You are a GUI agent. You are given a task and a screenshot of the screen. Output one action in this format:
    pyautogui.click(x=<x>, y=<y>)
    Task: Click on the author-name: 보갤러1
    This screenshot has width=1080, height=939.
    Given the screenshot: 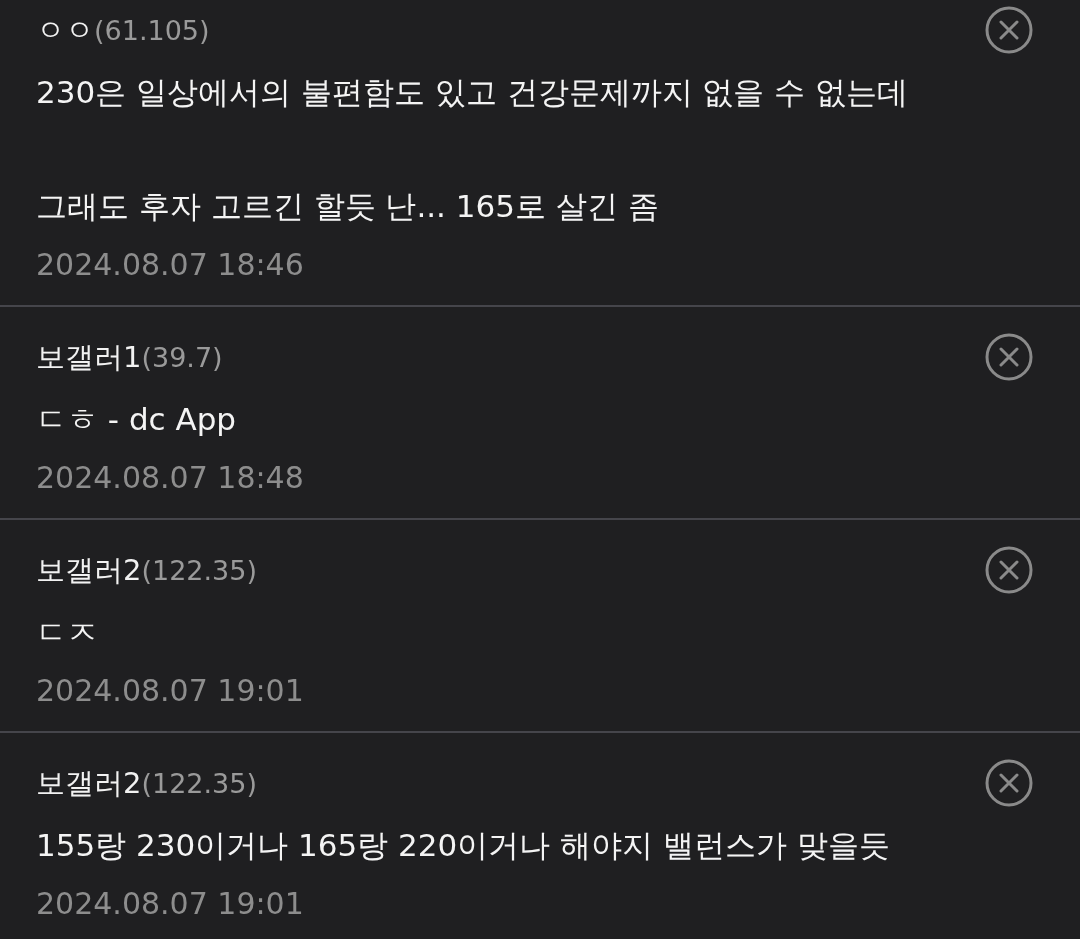 What is the action you would take?
    pyautogui.click(x=89, y=357)
    